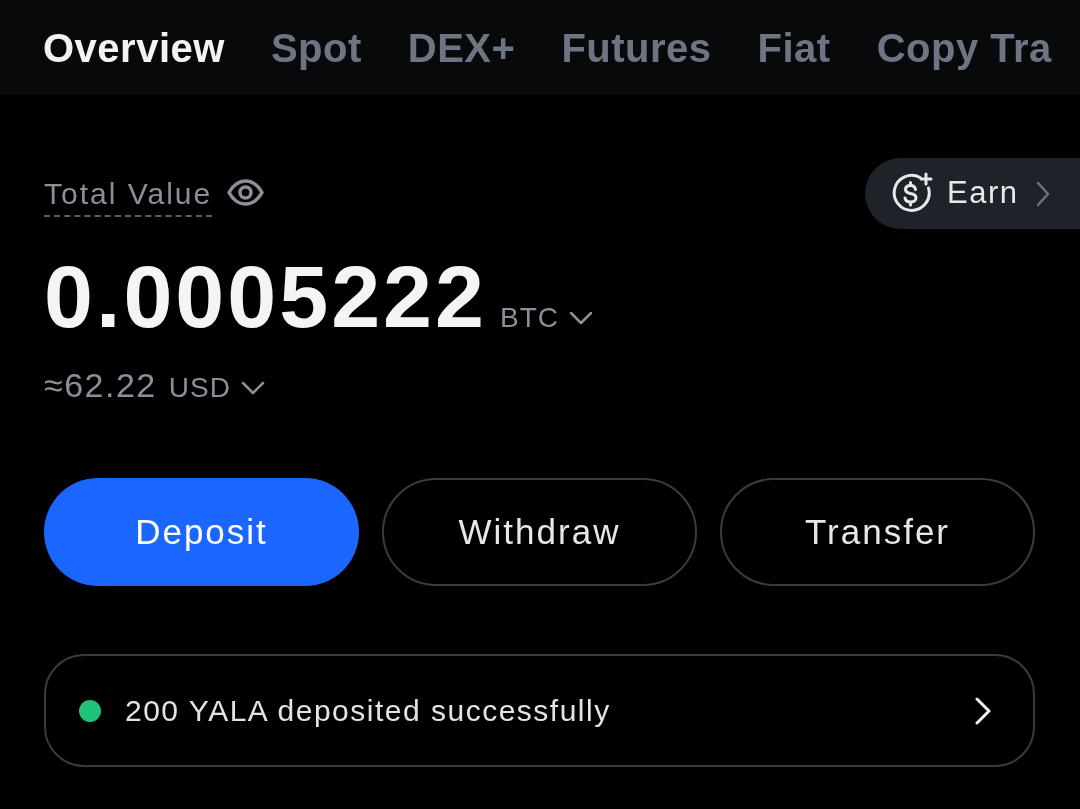 This screenshot has width=1080, height=809. I want to click on tab: DEX+, so click(461, 47).